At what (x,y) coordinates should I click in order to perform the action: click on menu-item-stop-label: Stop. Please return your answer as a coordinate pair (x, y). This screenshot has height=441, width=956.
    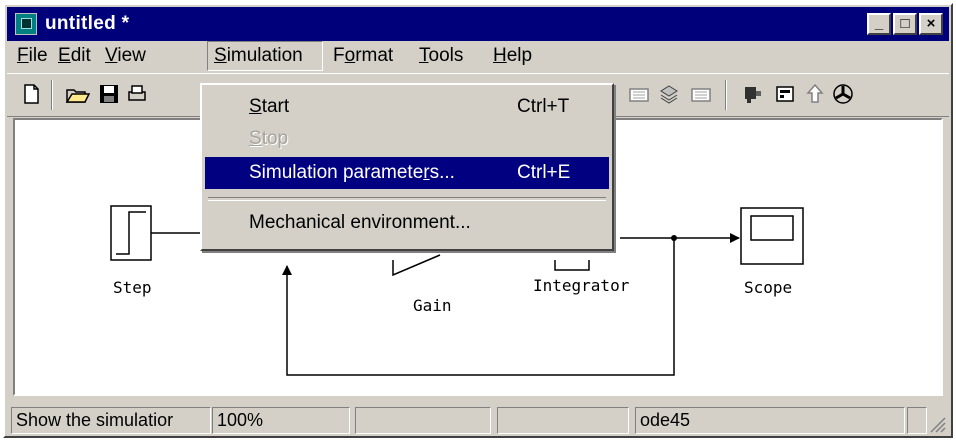
    Looking at the image, I should click on (269, 138).